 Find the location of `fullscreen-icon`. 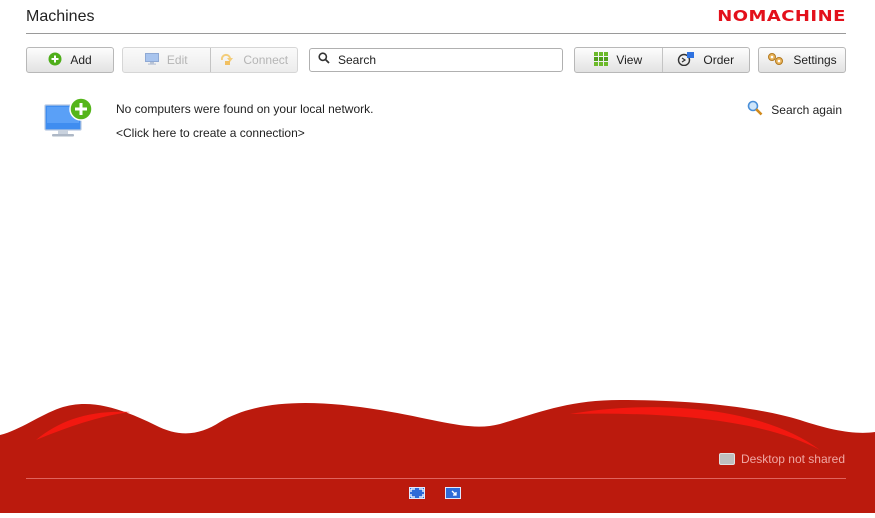

fullscreen-icon is located at coordinates (417, 493).